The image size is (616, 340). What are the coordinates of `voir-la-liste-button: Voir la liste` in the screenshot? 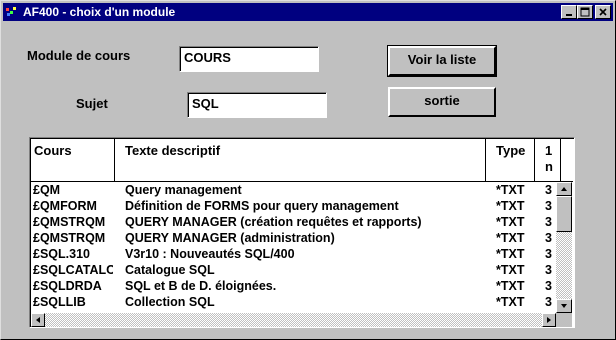 It's located at (442, 61).